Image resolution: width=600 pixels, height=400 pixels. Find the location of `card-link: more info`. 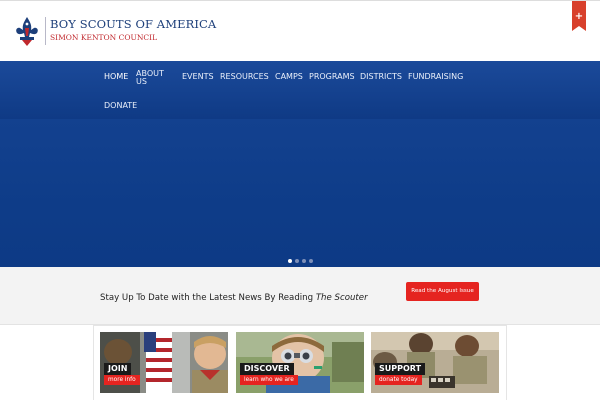

card-link: more info is located at coordinates (122, 380).